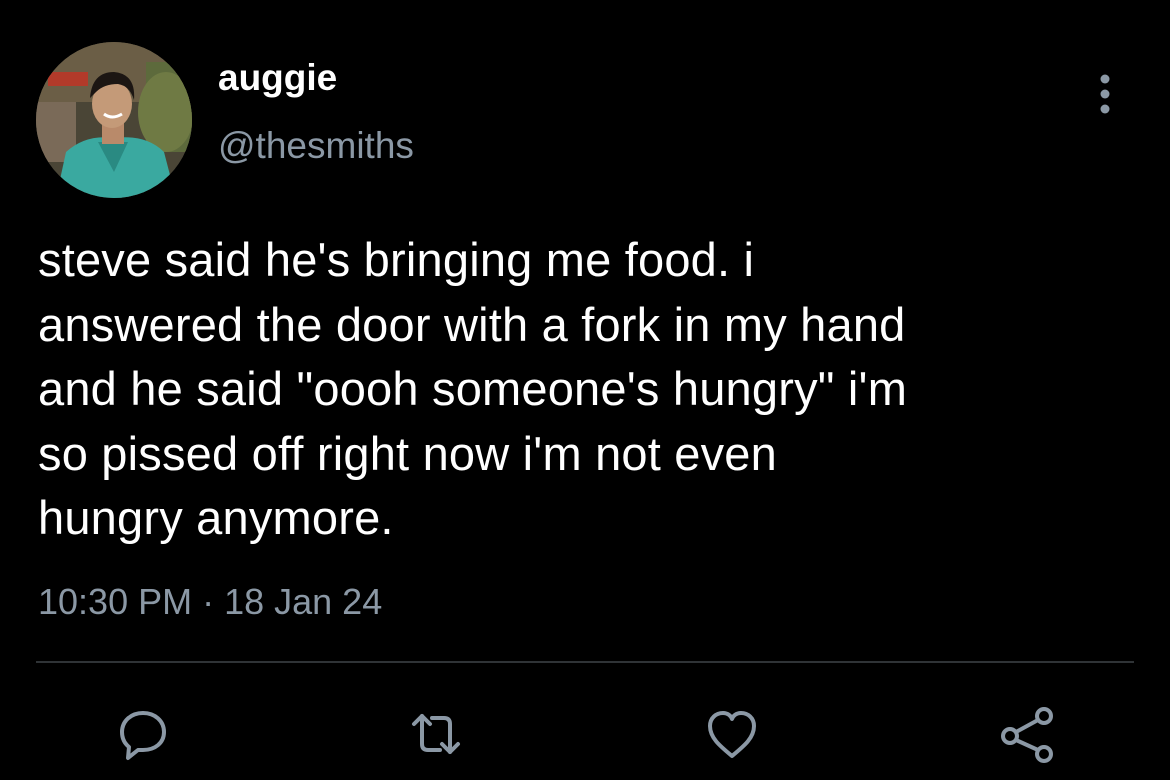 Image resolution: width=1170 pixels, height=780 pixels. I want to click on reply-button, so click(142, 734).